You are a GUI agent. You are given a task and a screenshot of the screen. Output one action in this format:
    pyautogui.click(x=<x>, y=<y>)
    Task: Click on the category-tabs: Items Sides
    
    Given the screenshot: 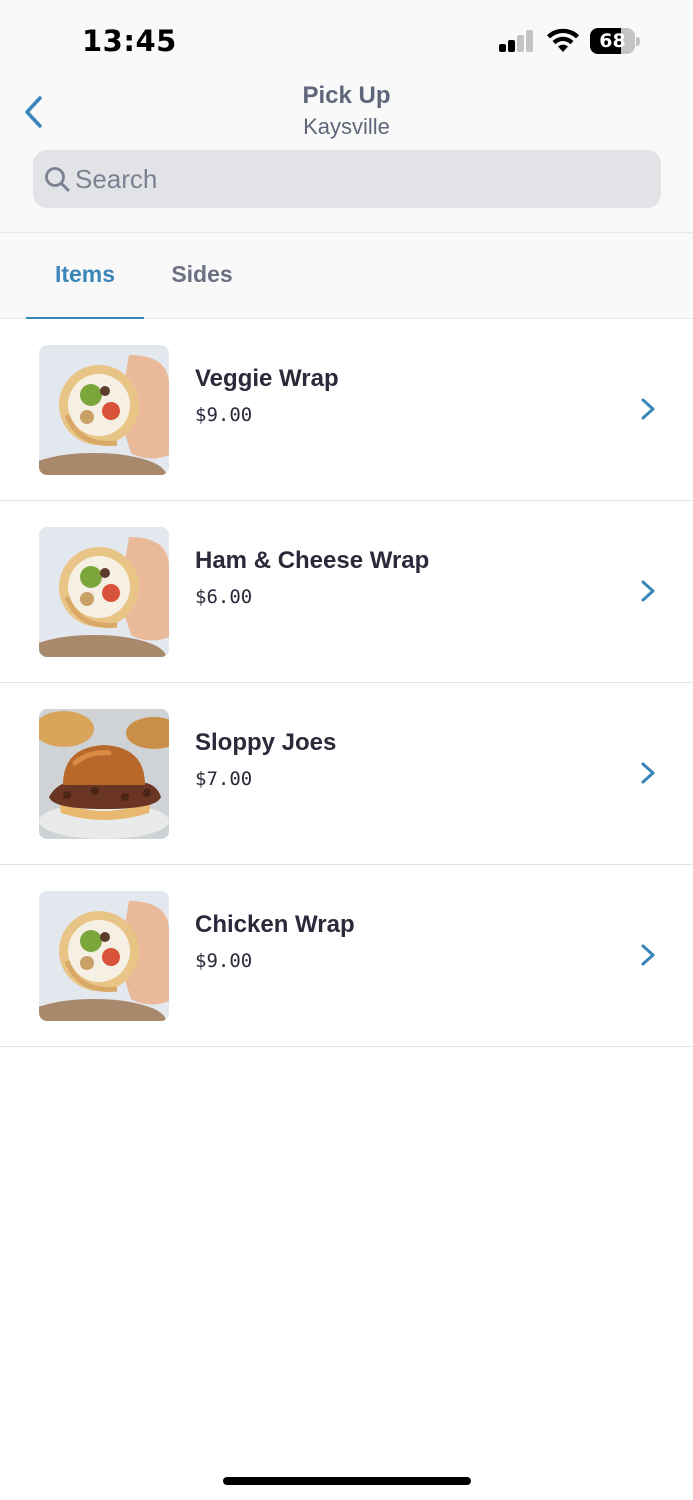 What is the action you would take?
    pyautogui.click(x=346, y=275)
    